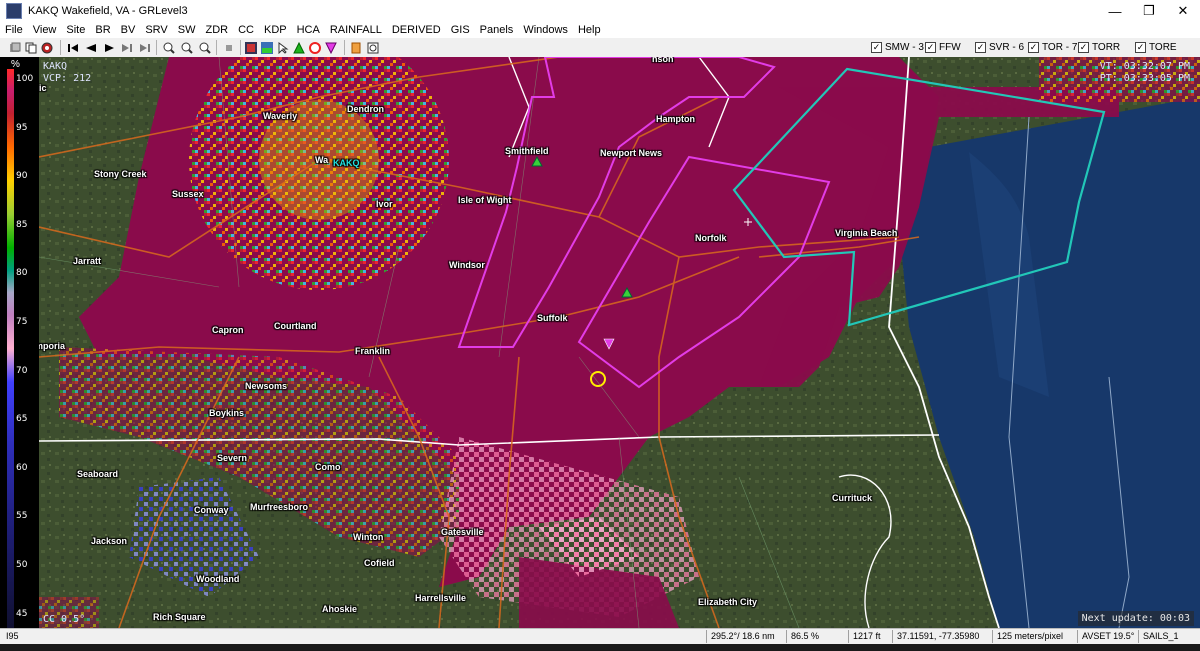  What do you see at coordinates (1135, 618) in the screenshot?
I see `next-update-label: Next update: 00:03` at bounding box center [1135, 618].